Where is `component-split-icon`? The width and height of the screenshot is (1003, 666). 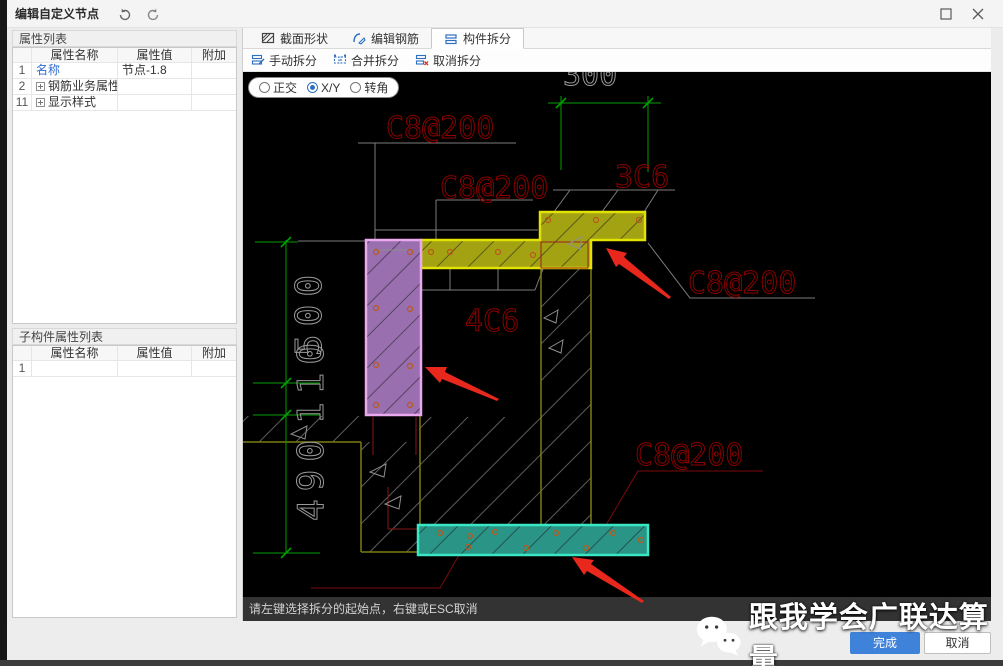 component-split-icon is located at coordinates (451, 38).